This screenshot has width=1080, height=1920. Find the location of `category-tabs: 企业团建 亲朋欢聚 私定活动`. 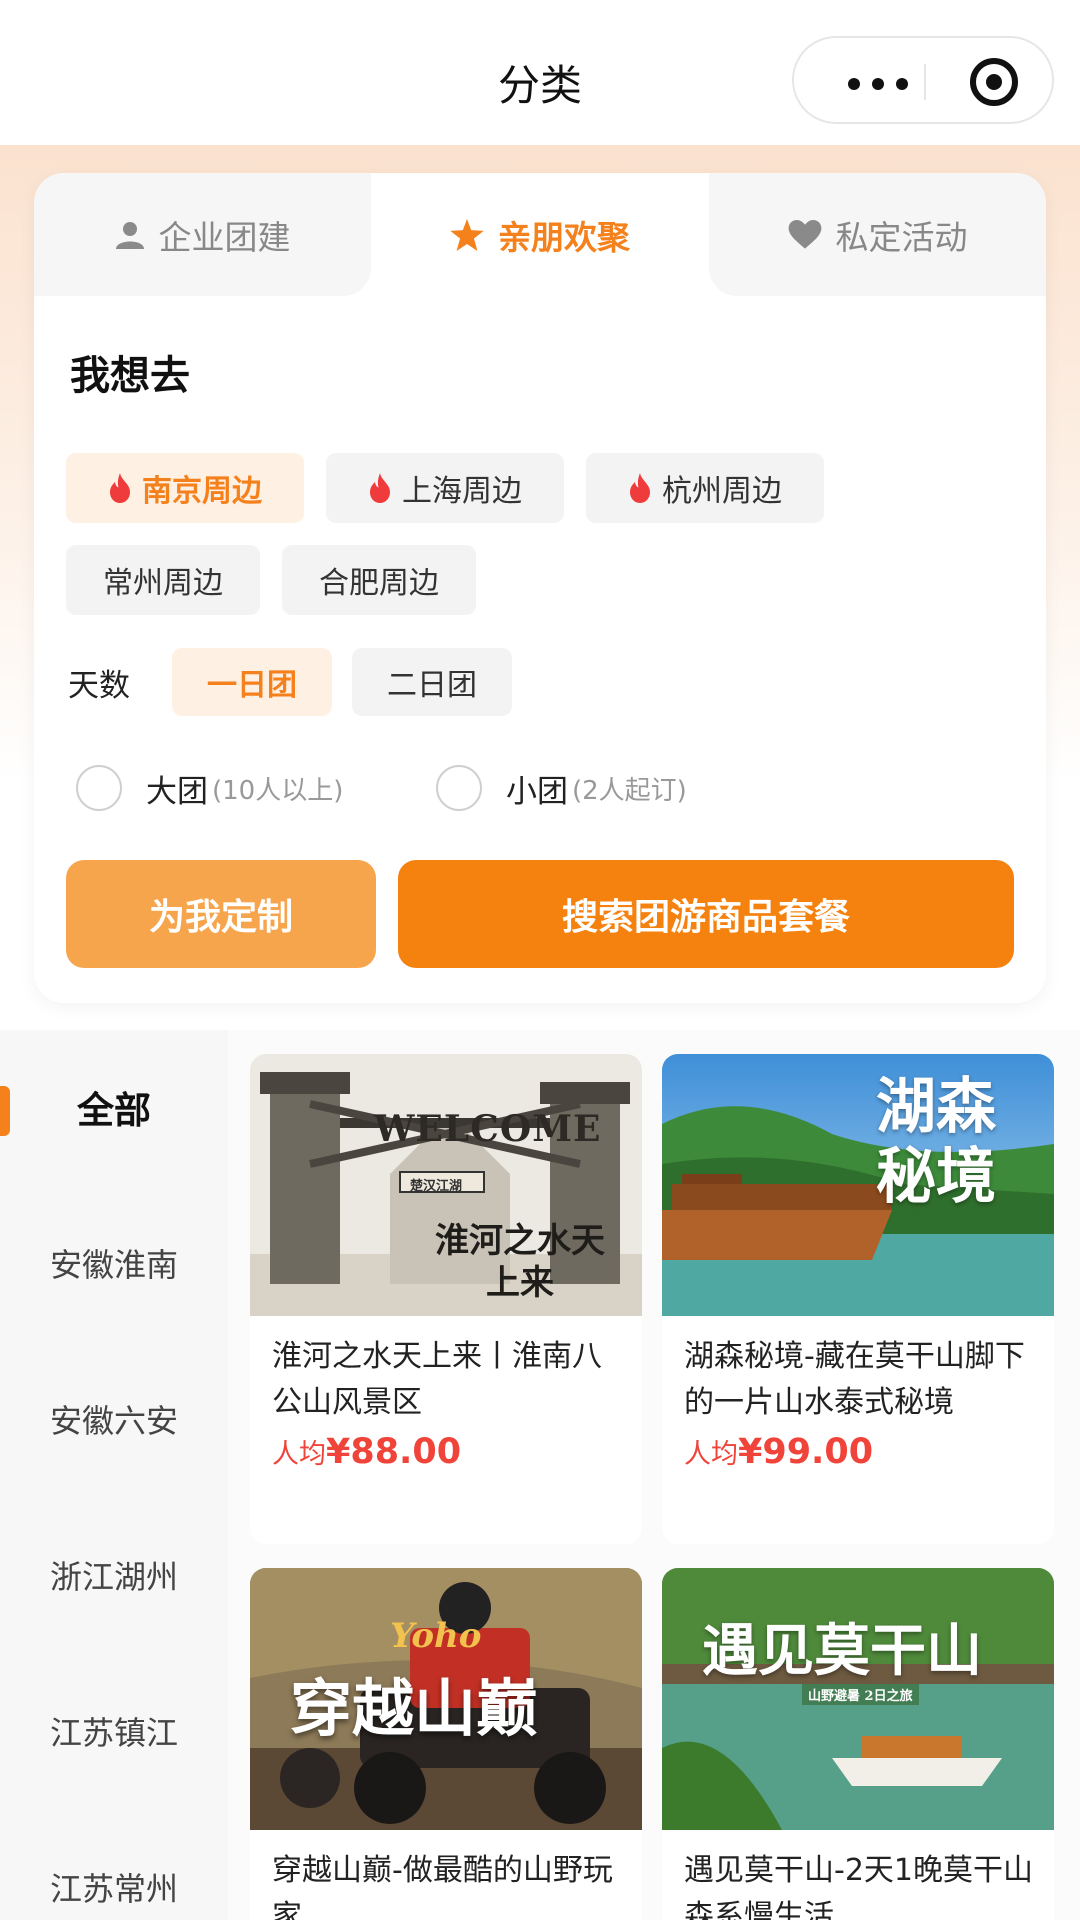

category-tabs: 企业团建 亲朋欢聚 私定活动 is located at coordinates (540, 234).